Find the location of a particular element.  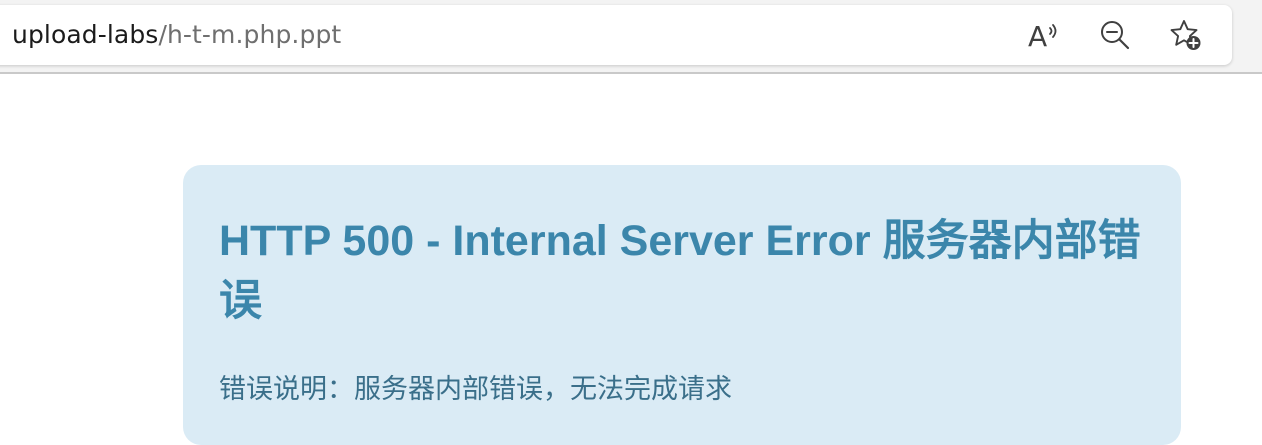

error-description: 错误说明：服务器内部错误，无法完成请求 is located at coordinates (475, 389).